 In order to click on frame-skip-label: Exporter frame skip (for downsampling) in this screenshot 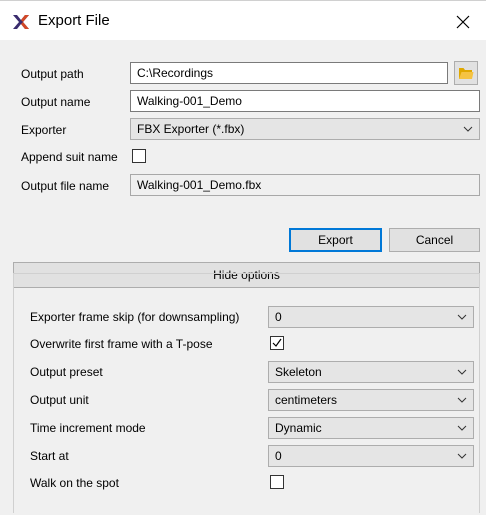, I will do `click(135, 317)`.